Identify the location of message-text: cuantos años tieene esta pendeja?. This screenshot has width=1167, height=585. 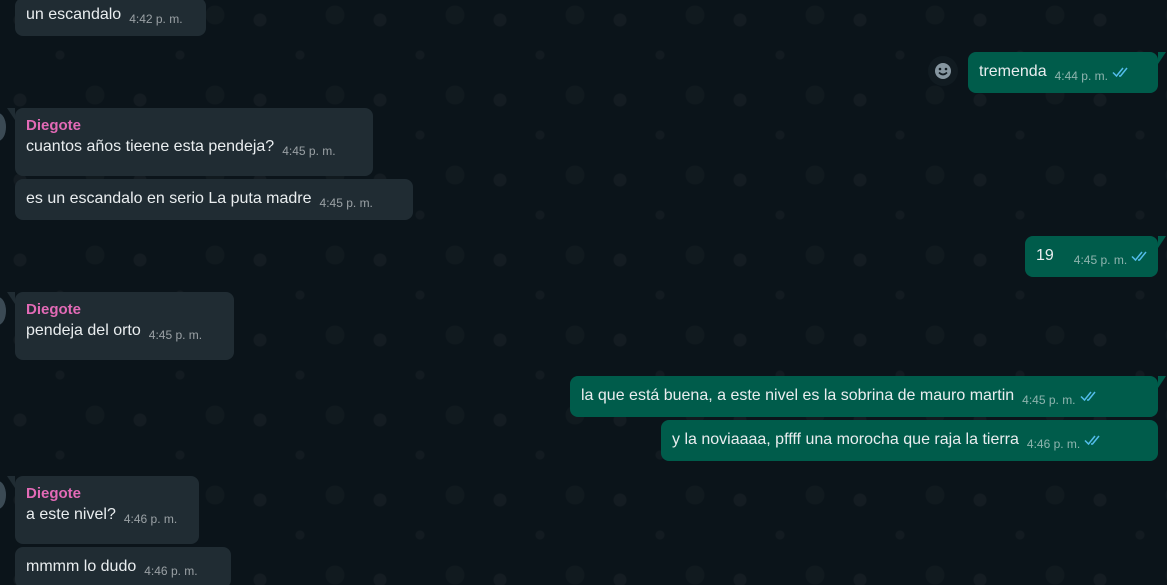
(150, 146).